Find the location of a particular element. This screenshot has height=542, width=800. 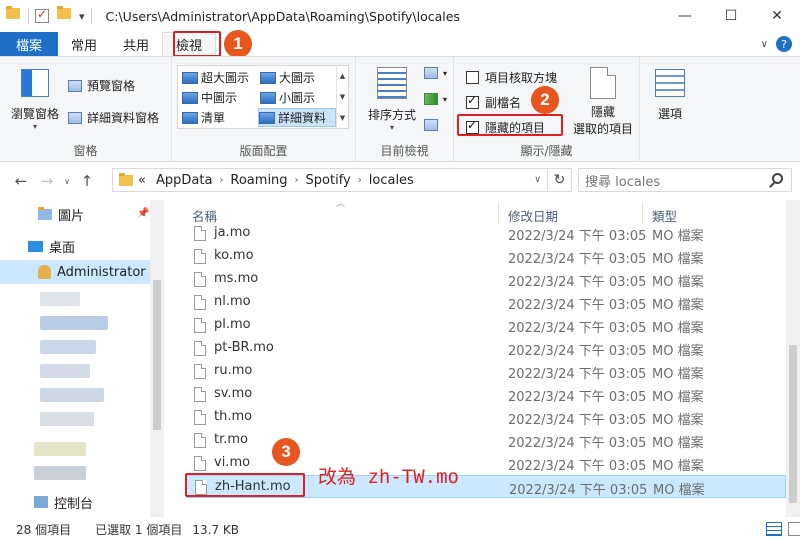

hide-selected-button: 隱藏 選取的項目 is located at coordinates (603, 102).